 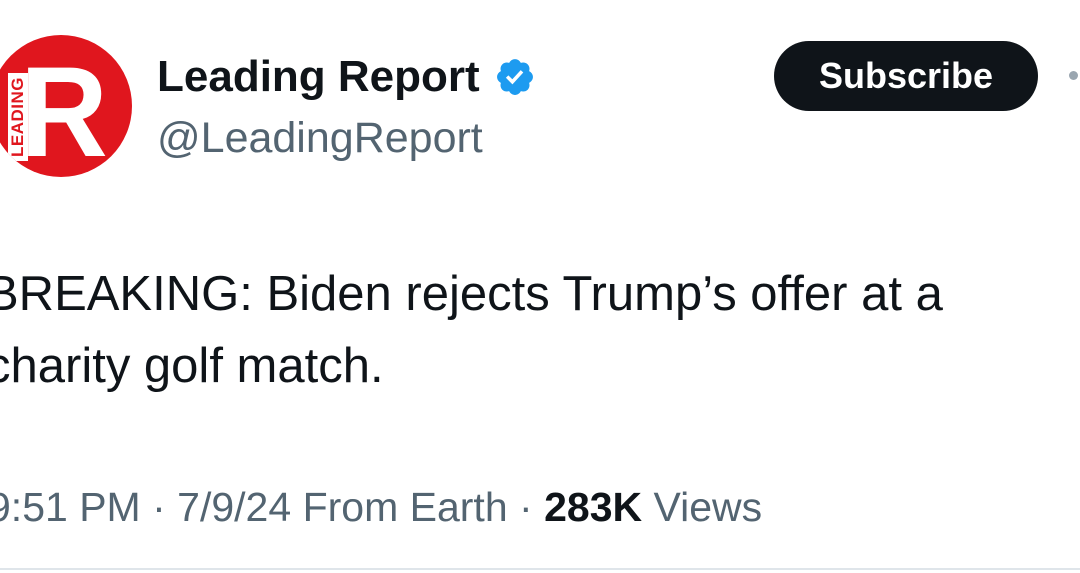 What do you see at coordinates (540, 569) in the screenshot?
I see `divider` at bounding box center [540, 569].